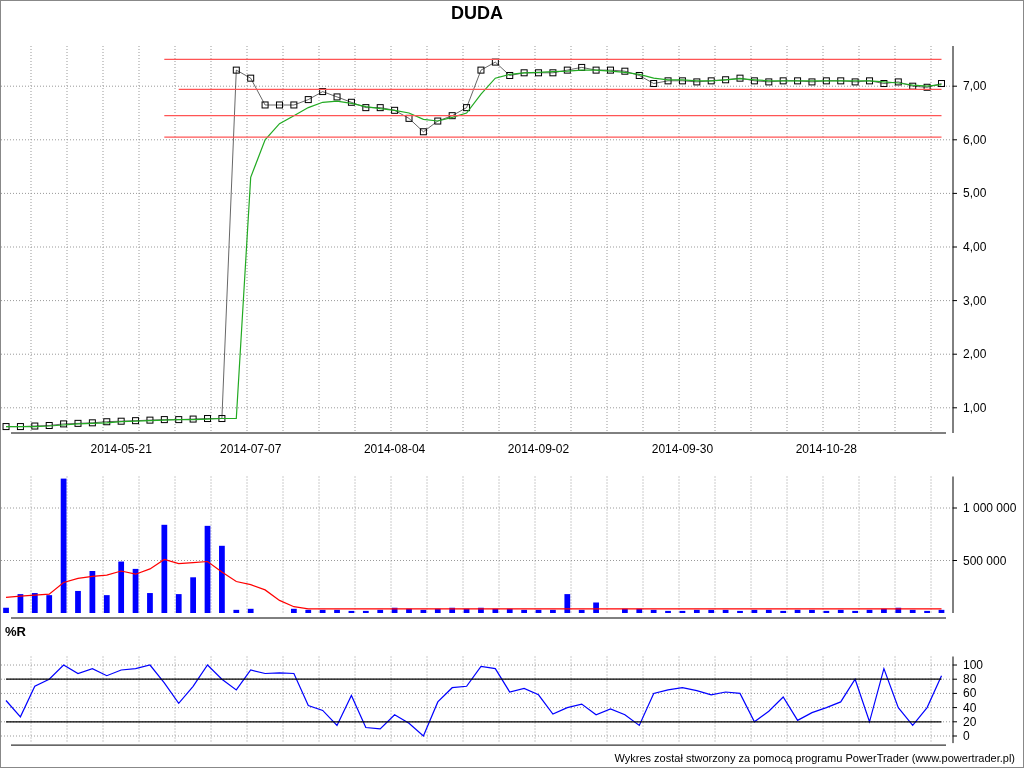  I want to click on axis-label: 4,00, so click(975, 247).